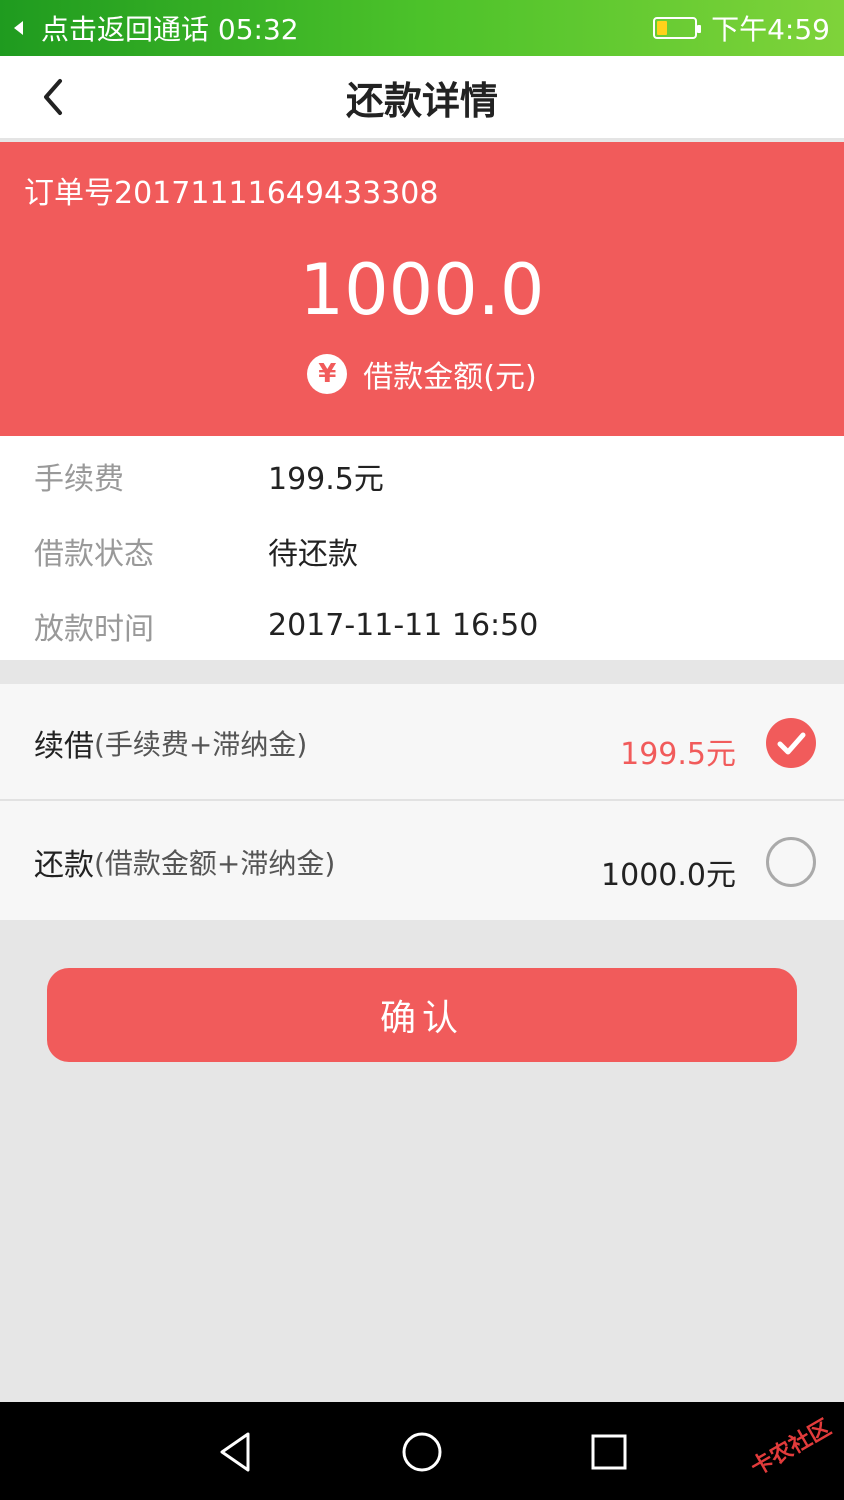  What do you see at coordinates (609, 1452) in the screenshot?
I see `square-recent-icon` at bounding box center [609, 1452].